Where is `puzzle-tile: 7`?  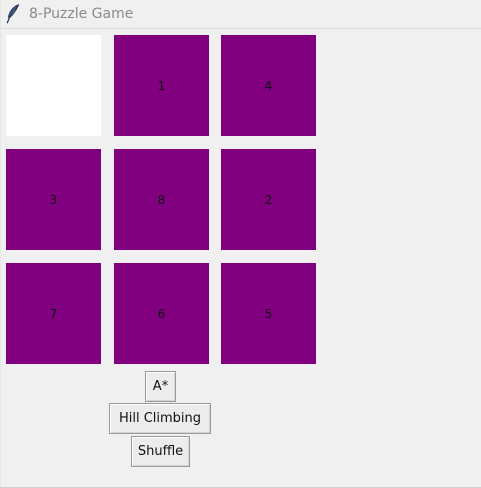
puzzle-tile: 7 is located at coordinates (53, 313).